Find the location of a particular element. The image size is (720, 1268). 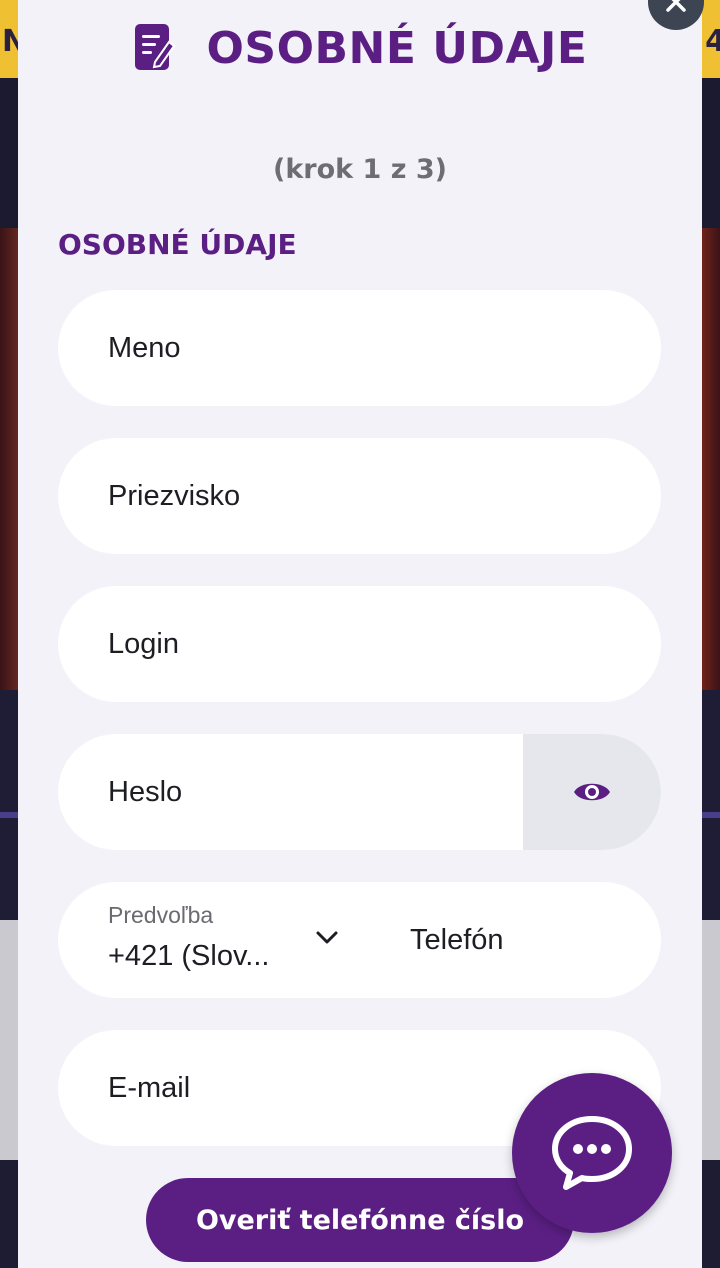

verify-phone-button: Overiť telefónne číslo is located at coordinates (360, 1220).